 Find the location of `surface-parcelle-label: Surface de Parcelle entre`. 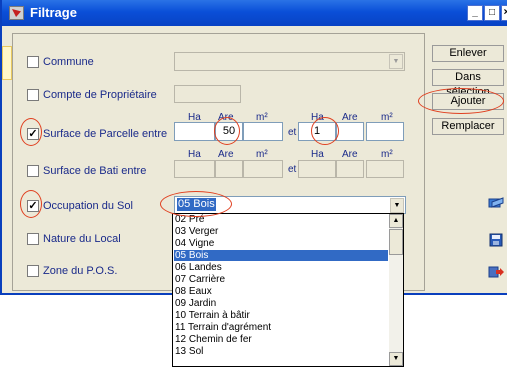

surface-parcelle-label: Surface de Parcelle entre is located at coordinates (105, 134).